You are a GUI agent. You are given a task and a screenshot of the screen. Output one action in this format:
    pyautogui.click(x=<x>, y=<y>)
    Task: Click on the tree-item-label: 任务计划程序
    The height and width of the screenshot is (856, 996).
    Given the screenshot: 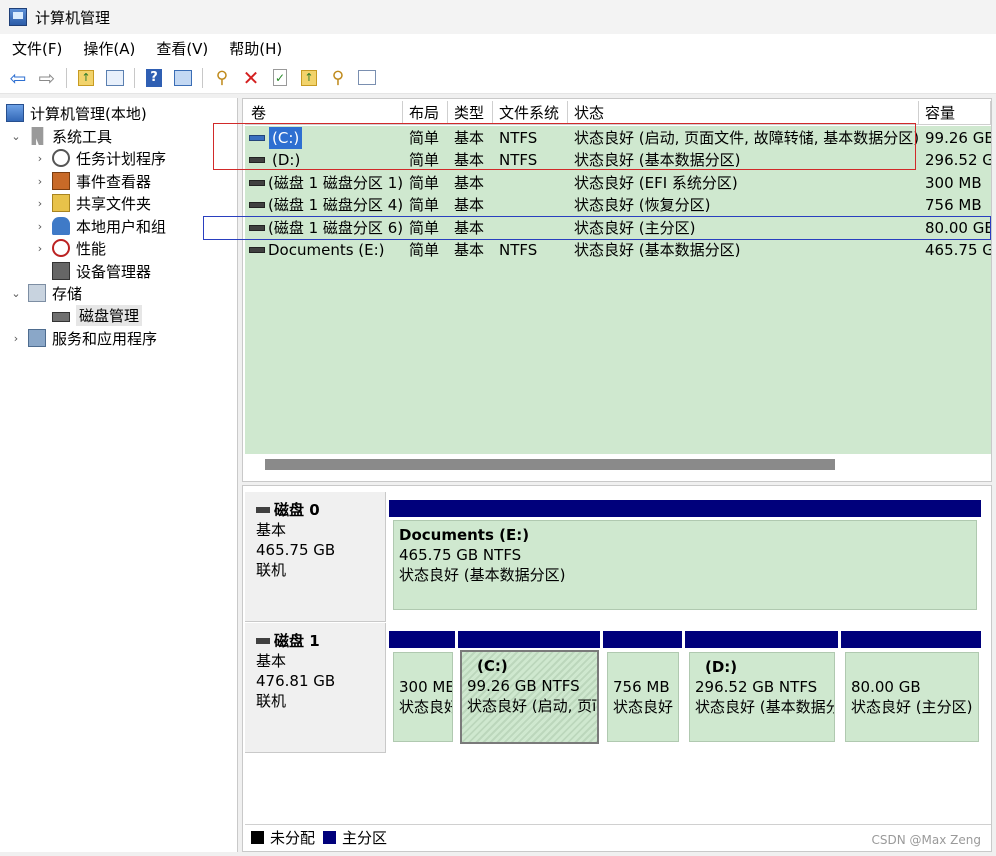 What is the action you would take?
    pyautogui.click(x=121, y=158)
    